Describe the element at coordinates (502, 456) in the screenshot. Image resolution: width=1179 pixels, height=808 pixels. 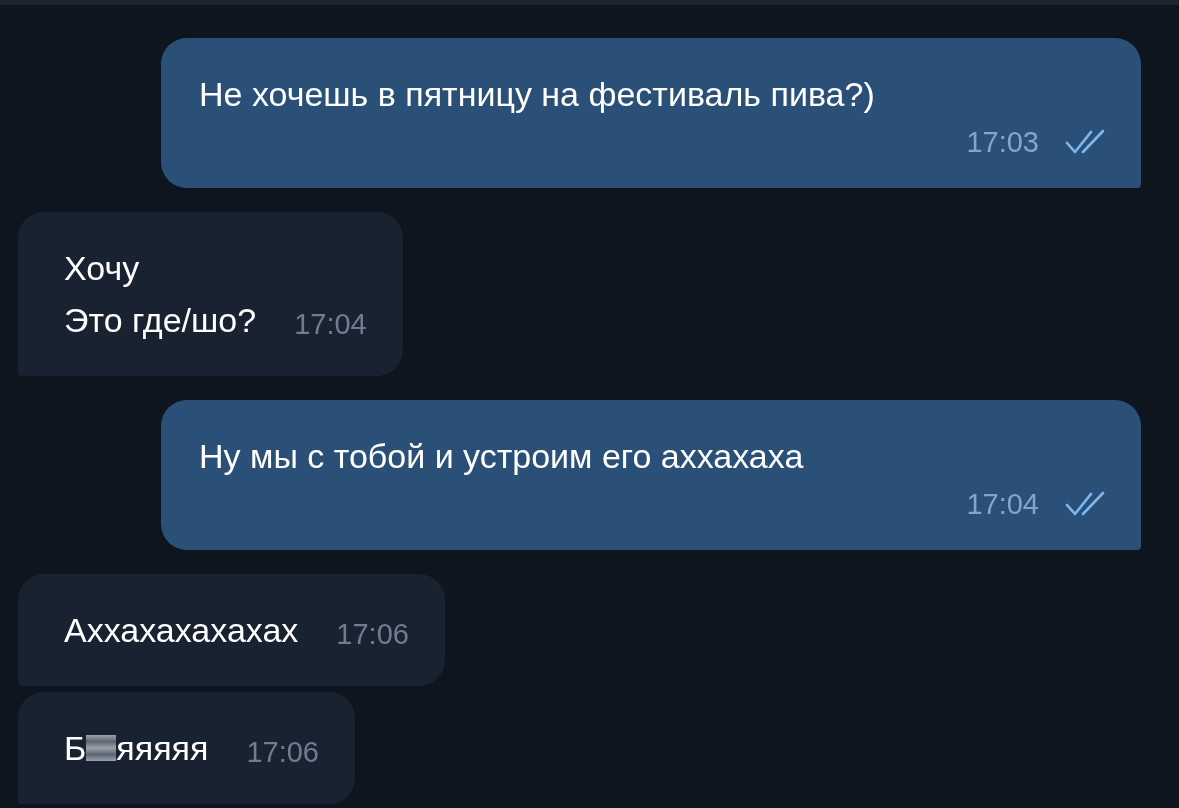
I see `message-text: Ну мы с тобой и устроим его аххахаха` at that location.